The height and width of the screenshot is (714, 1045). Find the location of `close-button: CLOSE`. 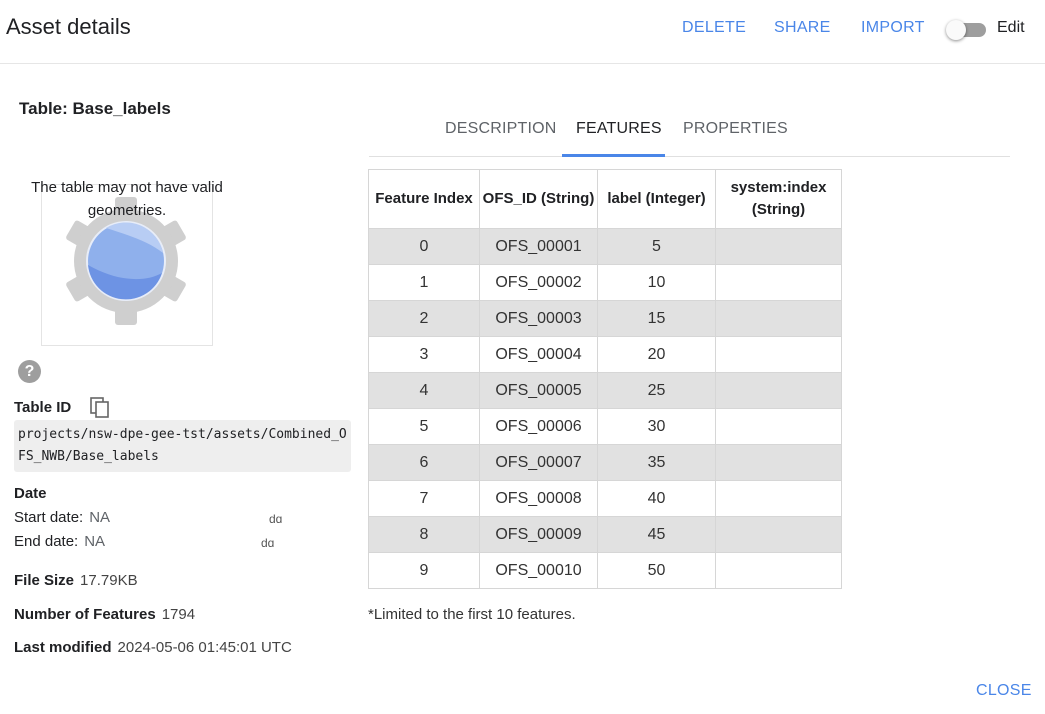

close-button: CLOSE is located at coordinates (1004, 691).